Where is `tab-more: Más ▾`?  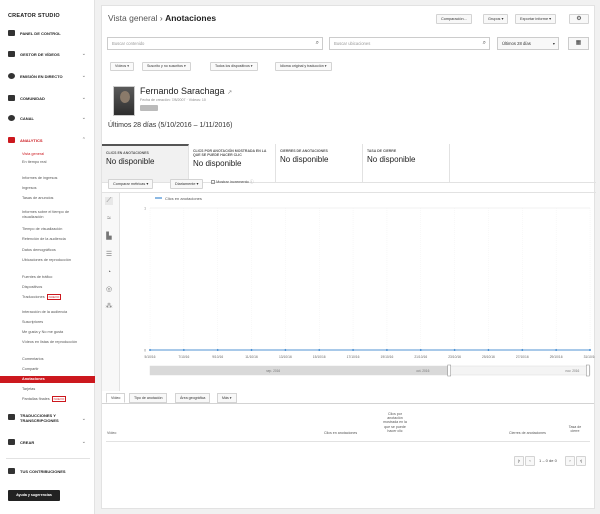
tab-more: Más ▾ is located at coordinates (227, 398).